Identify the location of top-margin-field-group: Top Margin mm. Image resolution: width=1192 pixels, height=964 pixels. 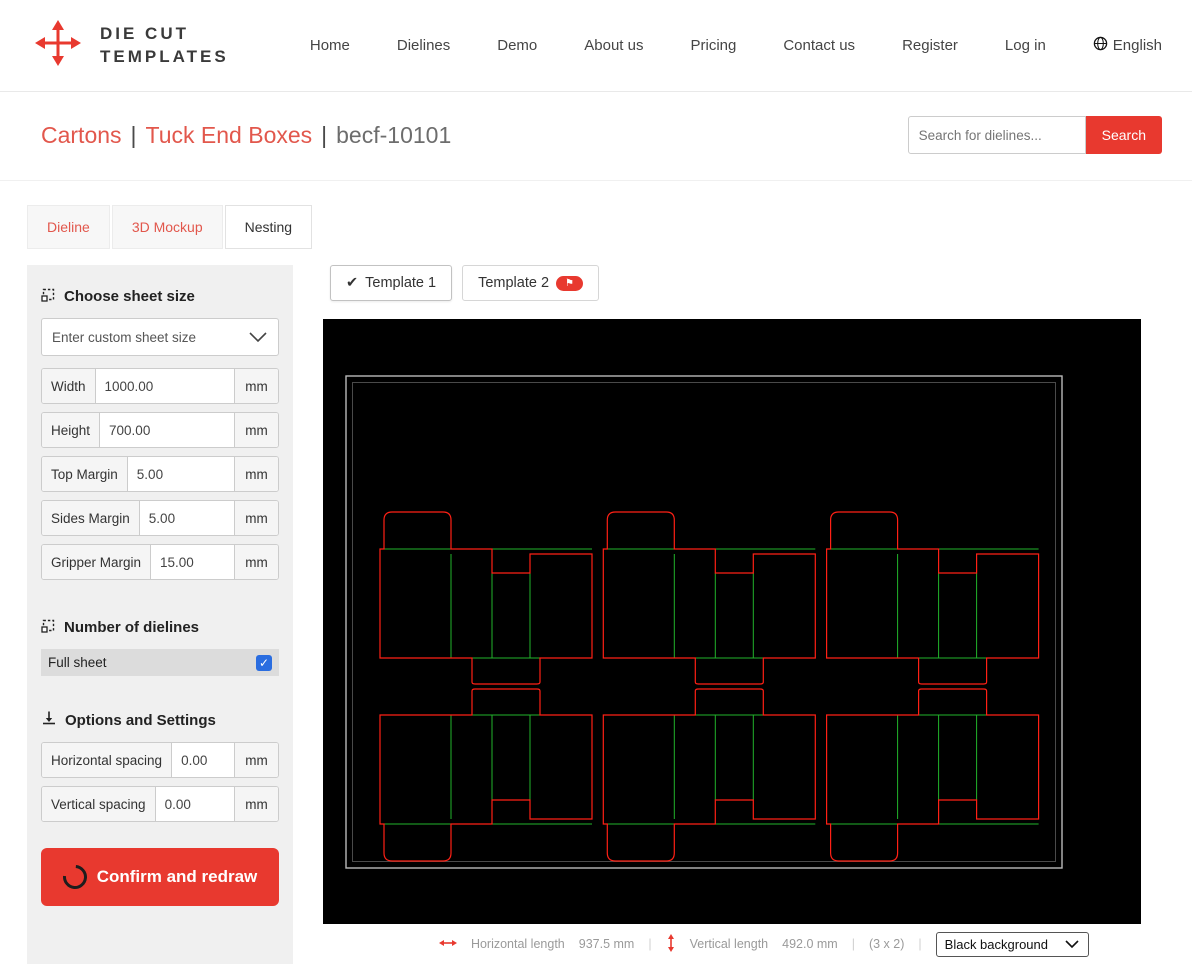
(160, 474).